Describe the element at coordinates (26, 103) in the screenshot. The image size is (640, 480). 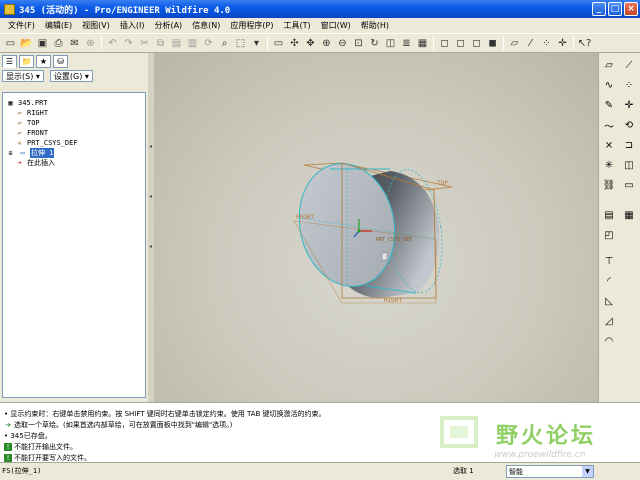
I see `tree-item-part: ▦ 345.PRT` at that location.